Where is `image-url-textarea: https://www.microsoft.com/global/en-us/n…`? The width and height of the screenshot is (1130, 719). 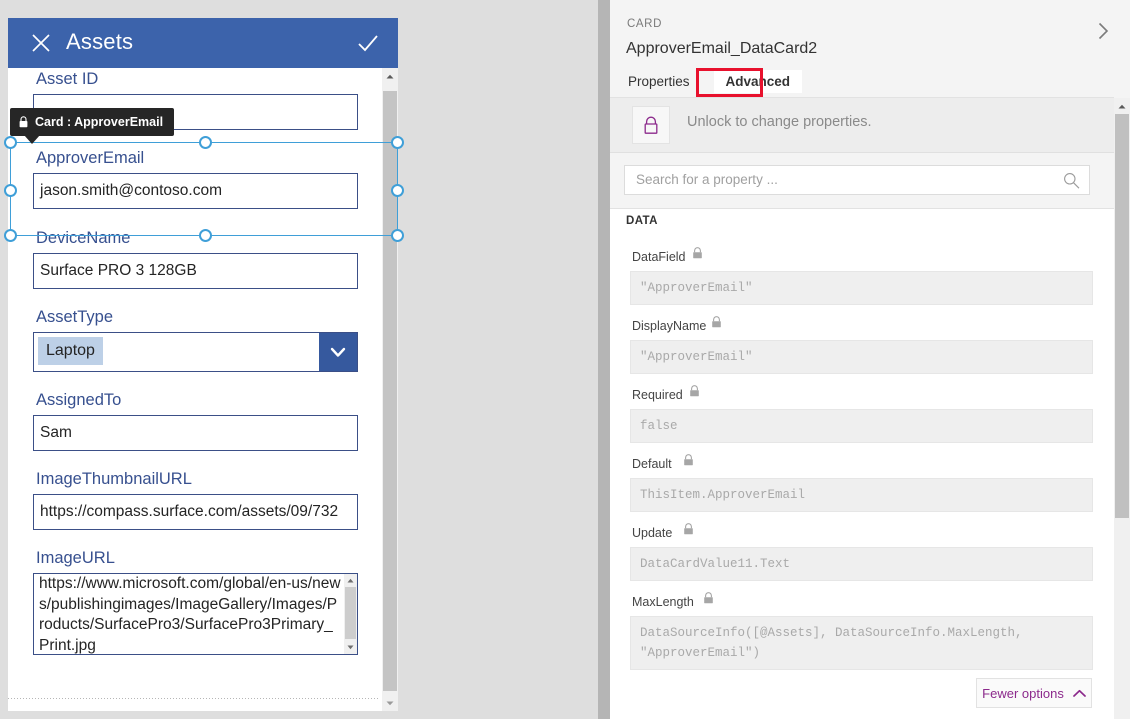
image-url-textarea: https://www.microsoft.com/global/en-us/n… is located at coordinates (195, 614).